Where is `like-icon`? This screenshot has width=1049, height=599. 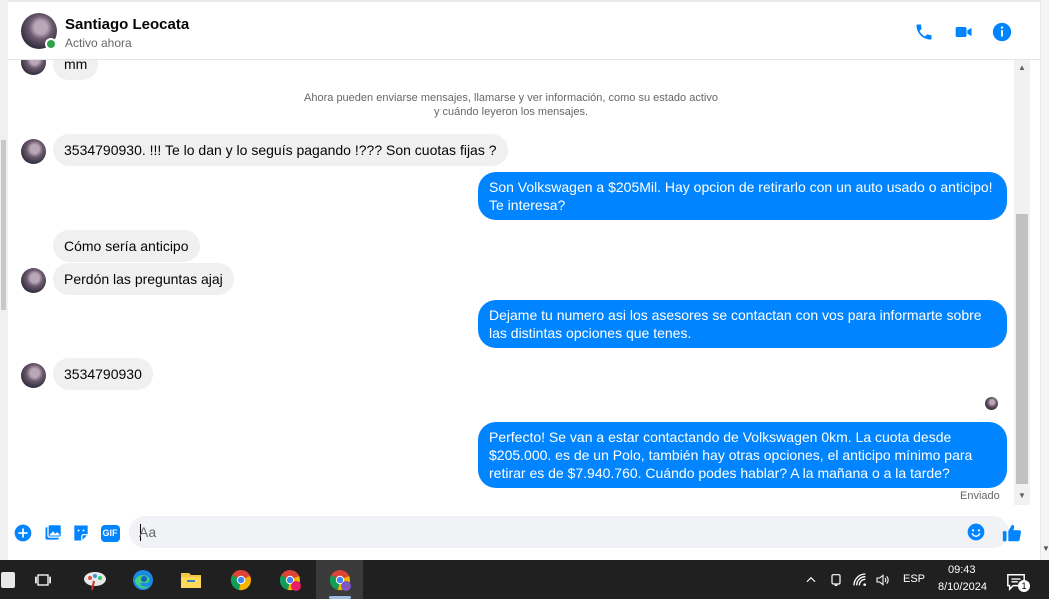
like-icon is located at coordinates (1012, 533).